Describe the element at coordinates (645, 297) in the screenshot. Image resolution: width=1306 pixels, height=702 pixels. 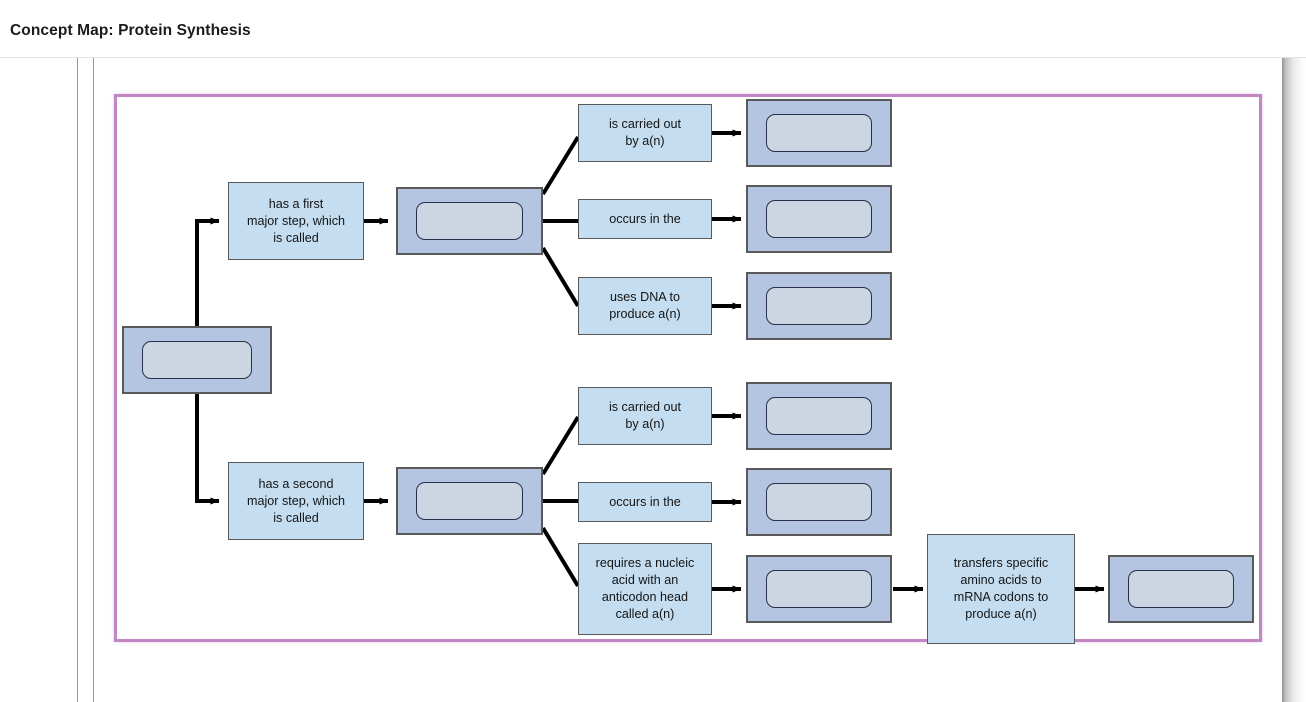
I see `label-line: uses DNA to` at that location.